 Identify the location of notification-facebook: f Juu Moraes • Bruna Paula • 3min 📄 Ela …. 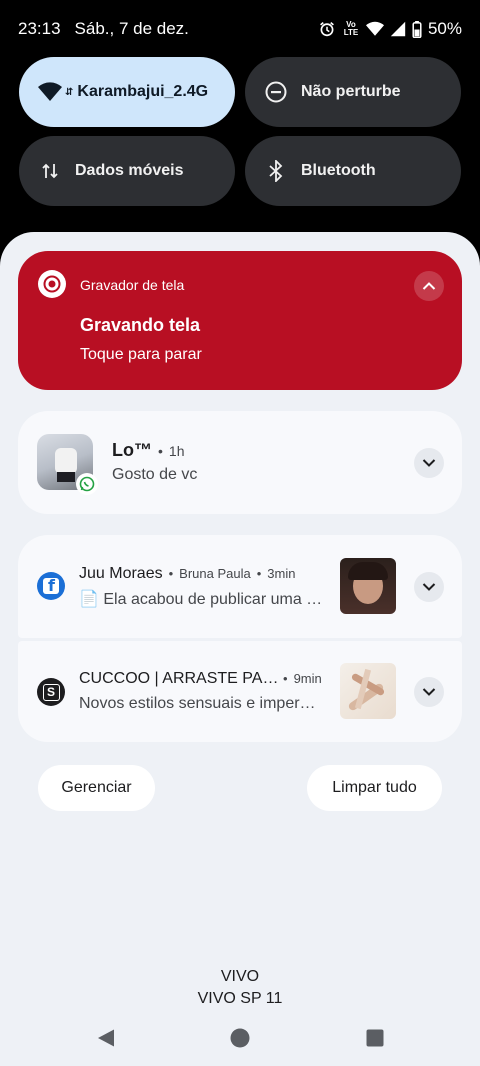
(240, 586).